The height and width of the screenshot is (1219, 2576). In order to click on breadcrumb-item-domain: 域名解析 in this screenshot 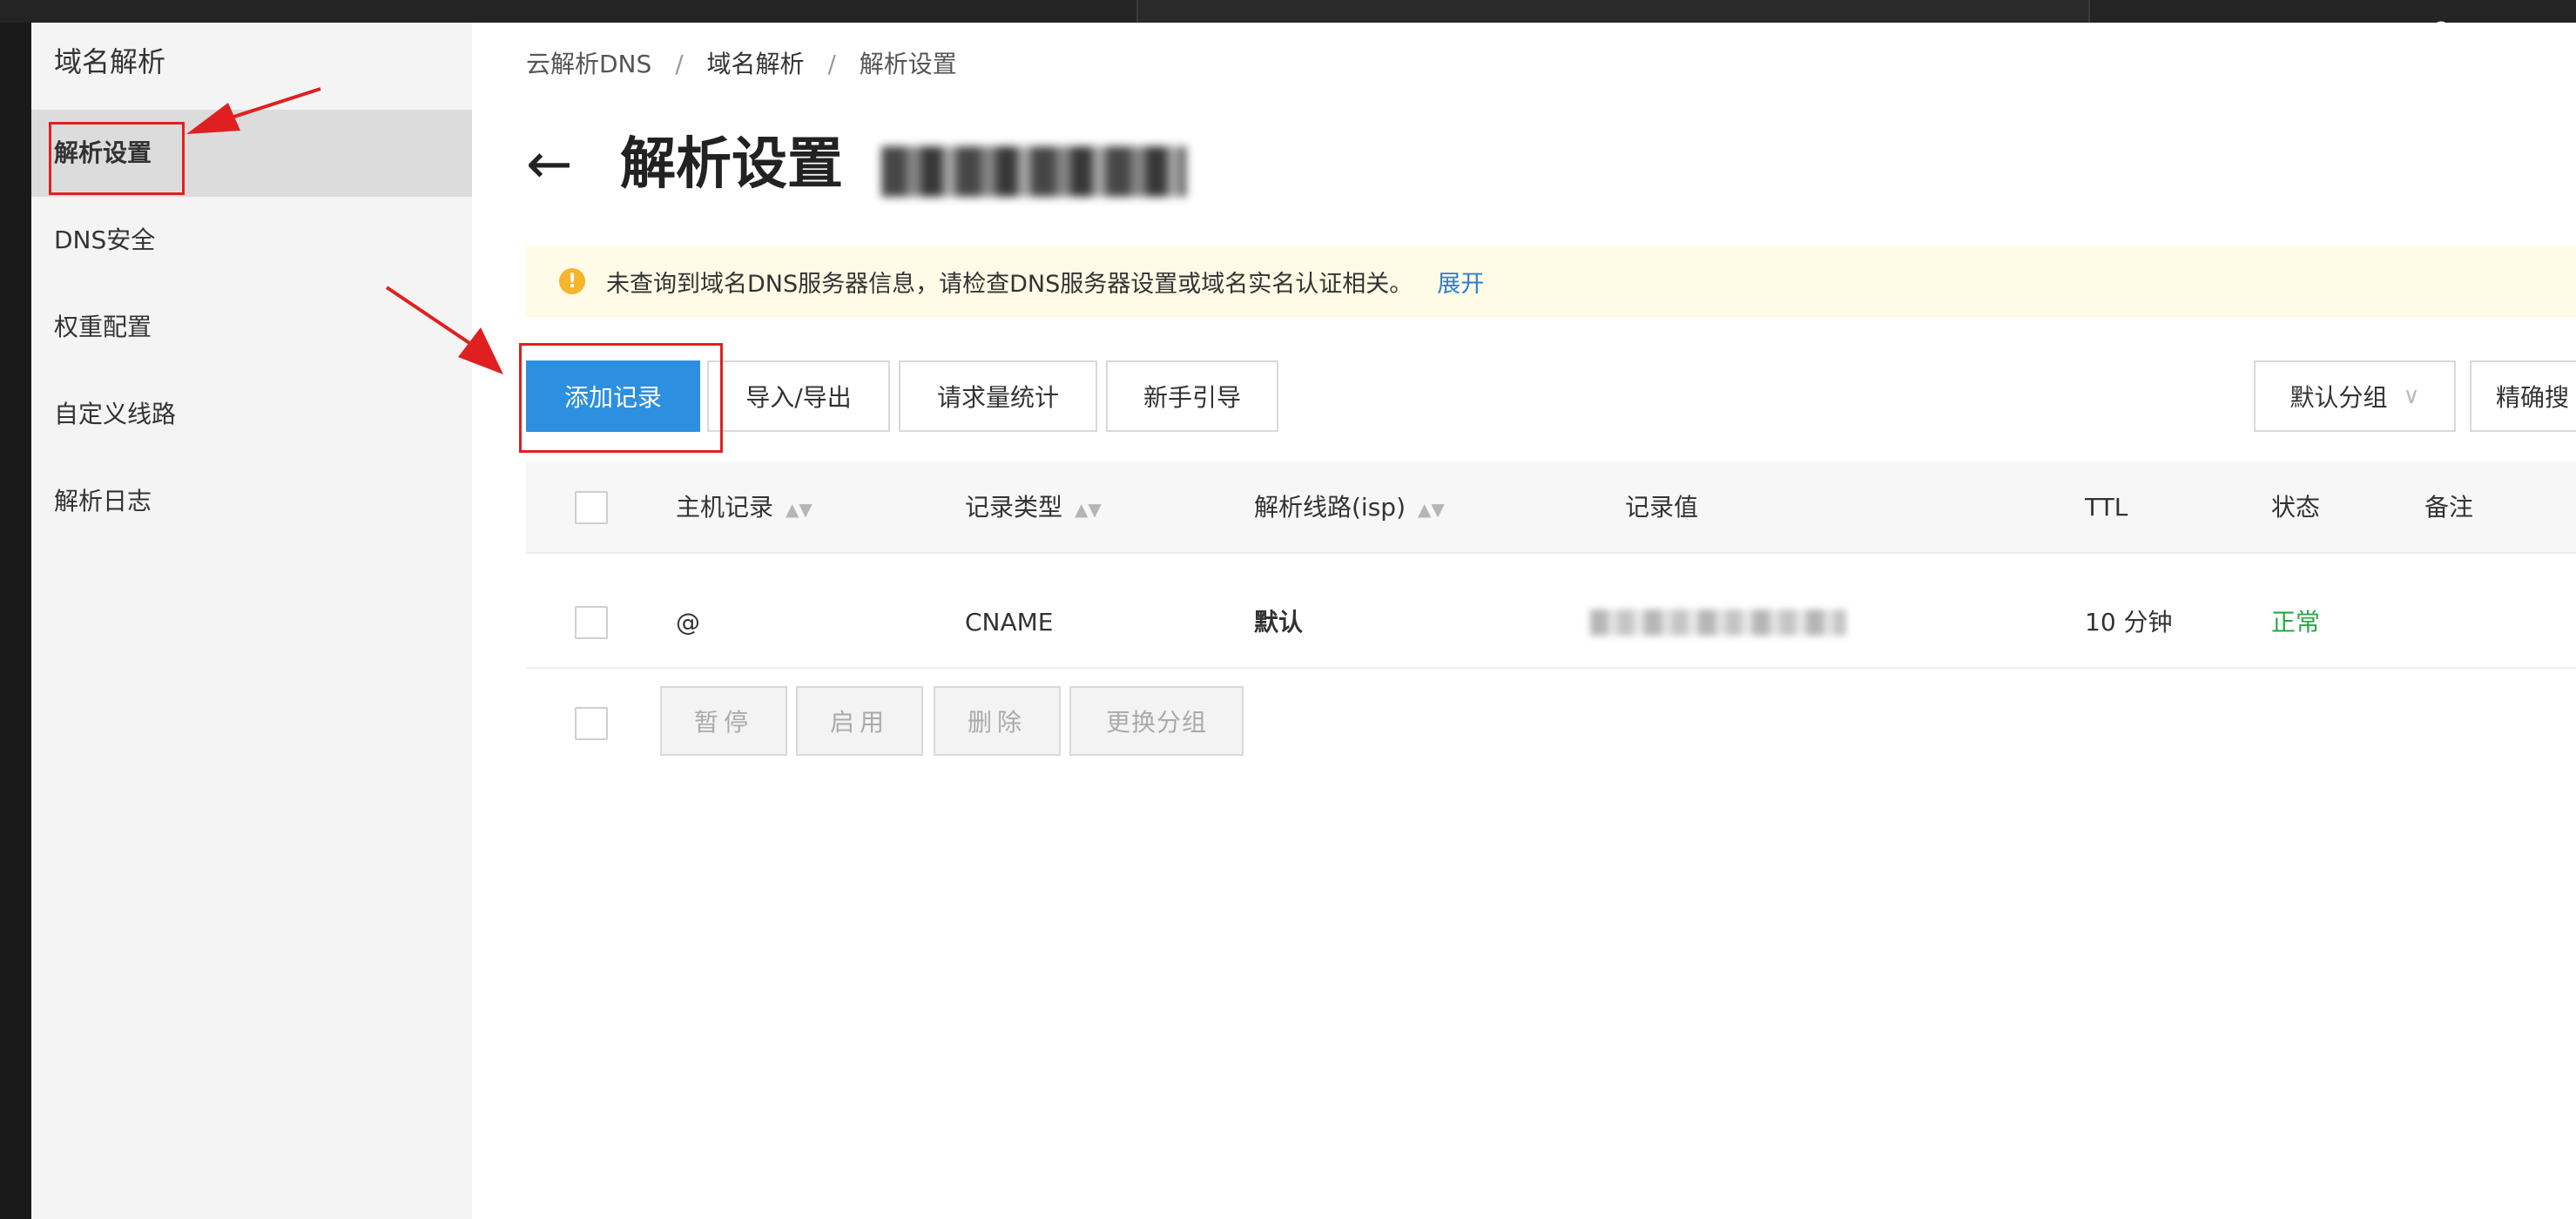, I will do `click(756, 64)`.